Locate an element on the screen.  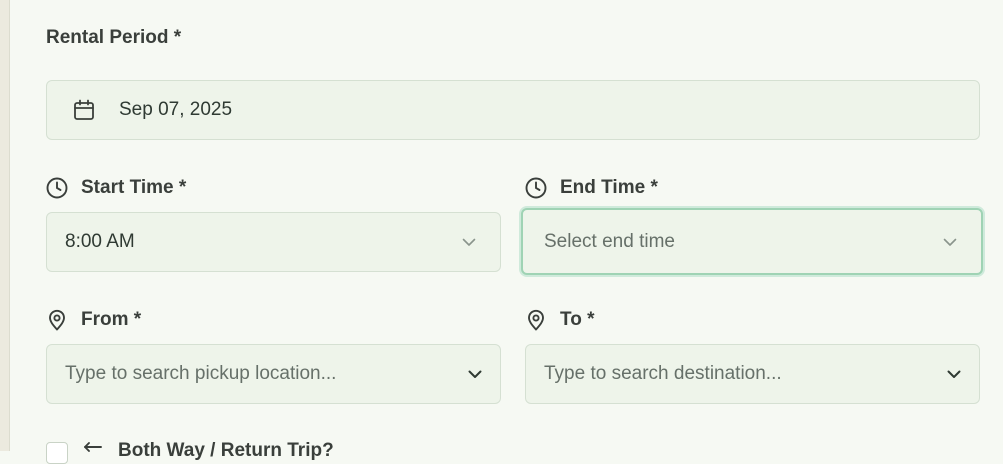
end-time-label-text: End Time * is located at coordinates (609, 187).